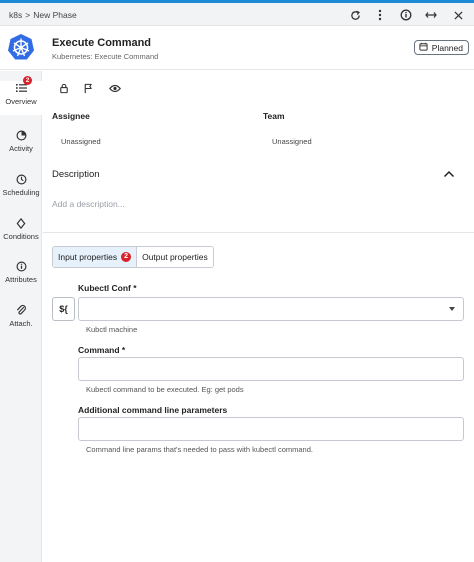 The image size is (474, 562). Describe the element at coordinates (458, 15) in the screenshot. I see `close-icon` at that location.